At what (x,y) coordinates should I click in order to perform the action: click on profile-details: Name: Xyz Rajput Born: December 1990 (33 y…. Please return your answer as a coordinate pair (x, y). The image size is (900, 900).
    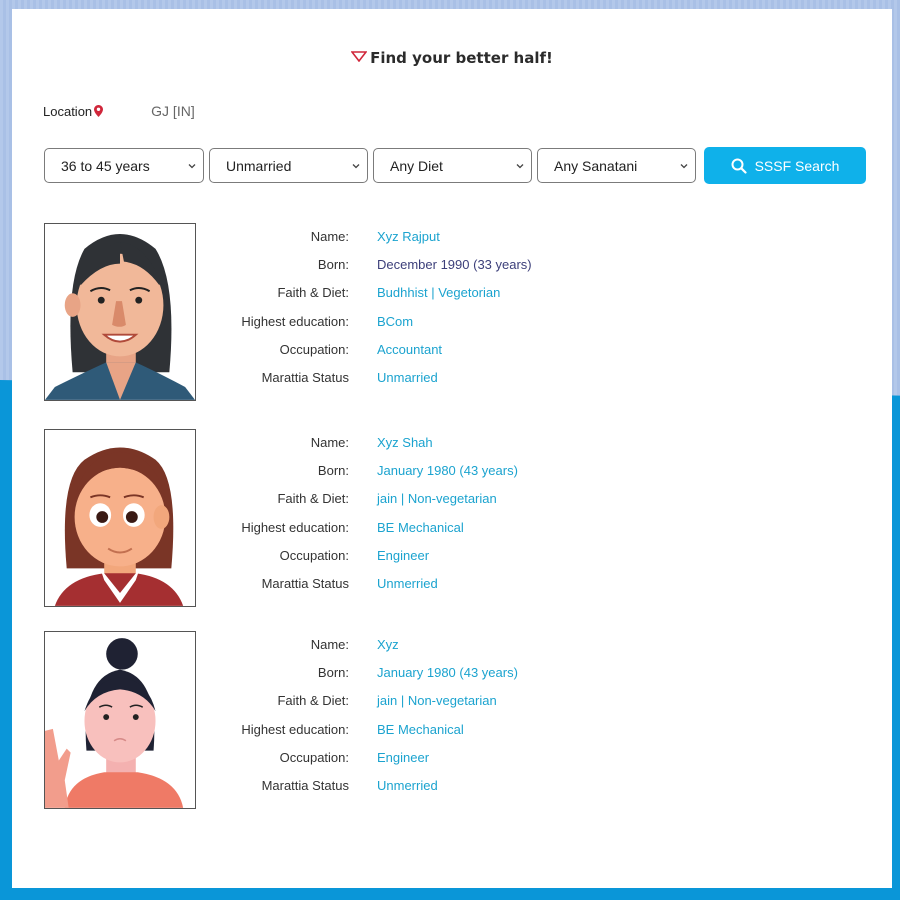
    Looking at the image, I should click on (373, 313).